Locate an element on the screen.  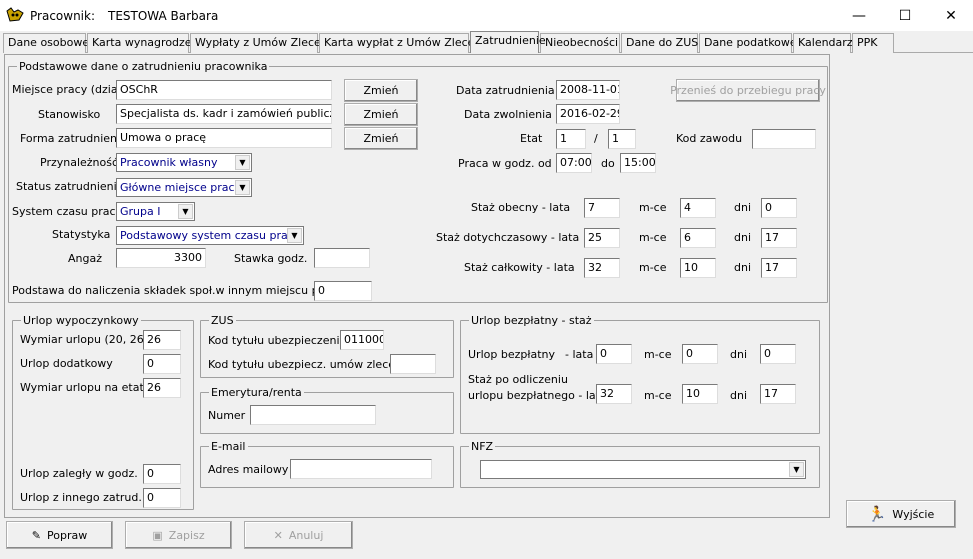
email-title: E-mail is located at coordinates (228, 446).